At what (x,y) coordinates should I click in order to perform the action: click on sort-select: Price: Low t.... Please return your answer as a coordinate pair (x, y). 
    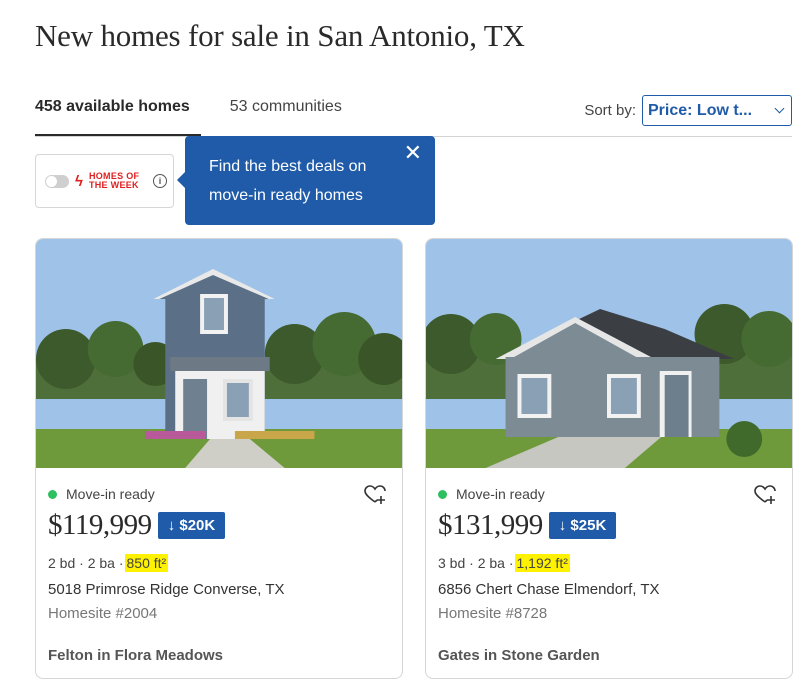
    Looking at the image, I should click on (717, 110).